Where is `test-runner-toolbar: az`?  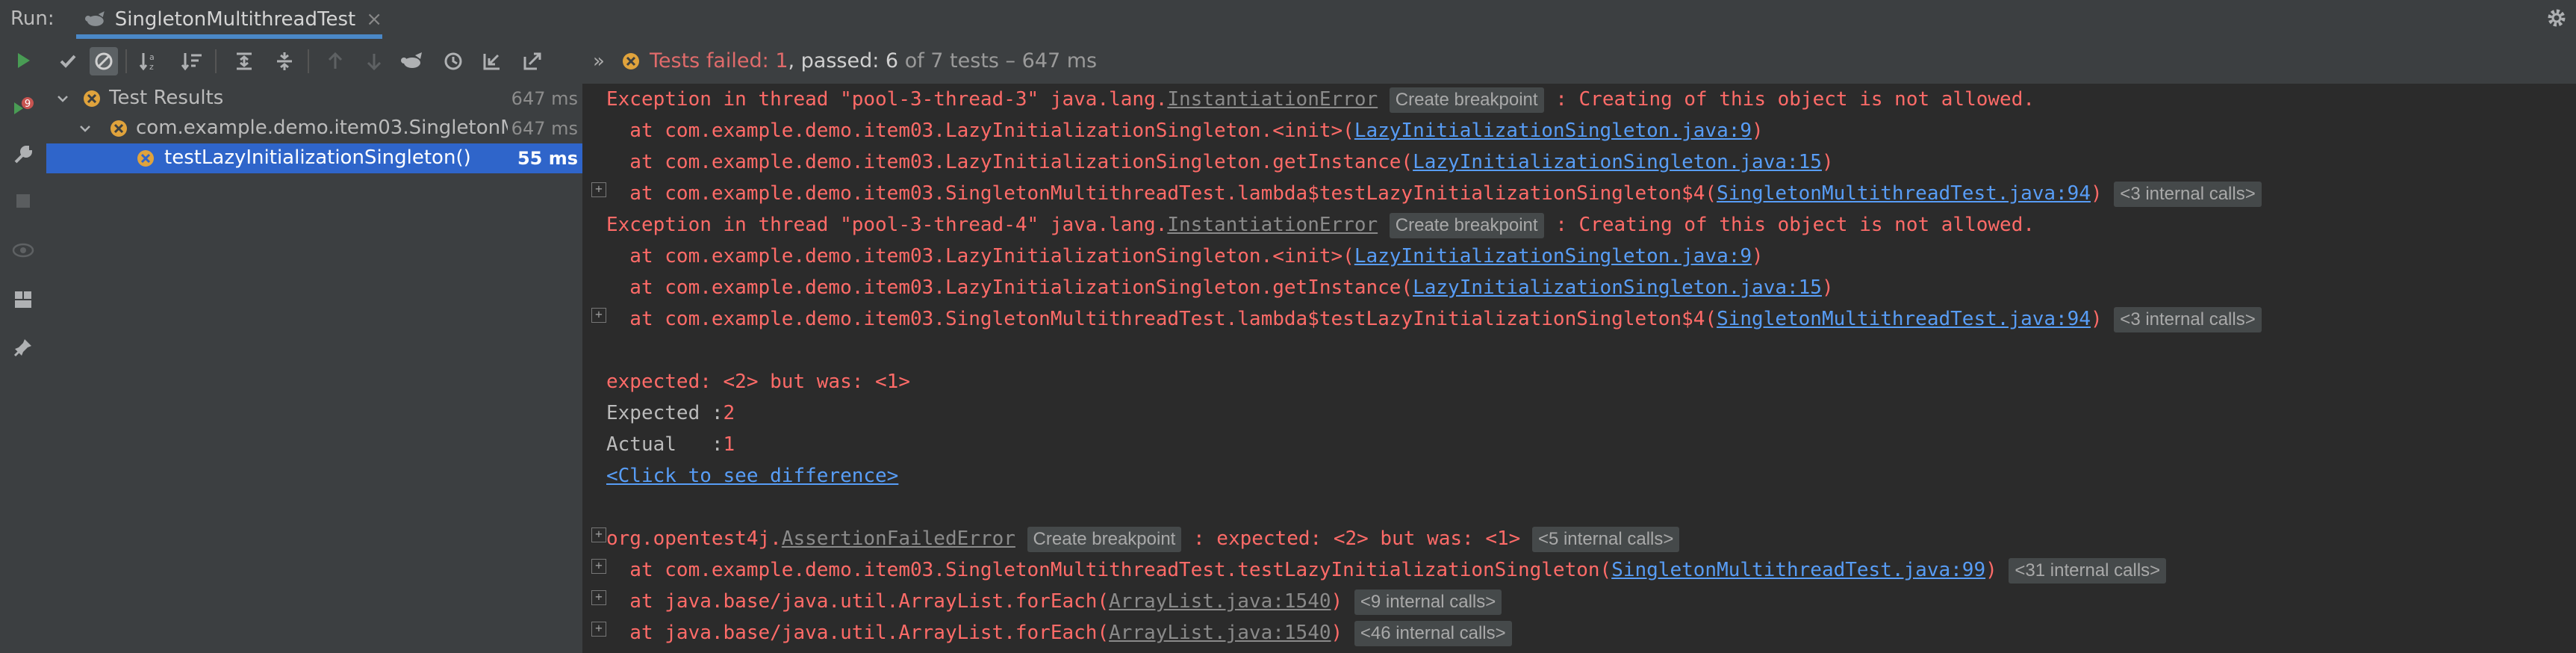
test-runner-toolbar: az is located at coordinates (314, 61).